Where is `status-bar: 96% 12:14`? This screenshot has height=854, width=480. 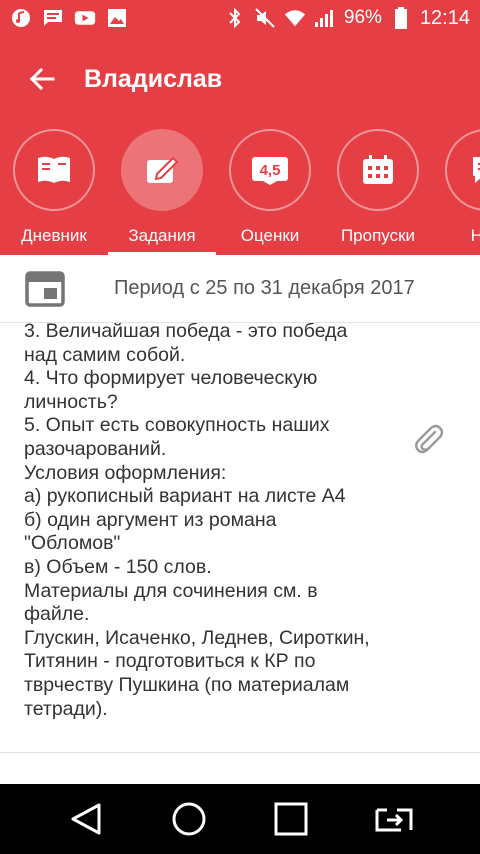
status-bar: 96% 12:14 is located at coordinates (240, 18).